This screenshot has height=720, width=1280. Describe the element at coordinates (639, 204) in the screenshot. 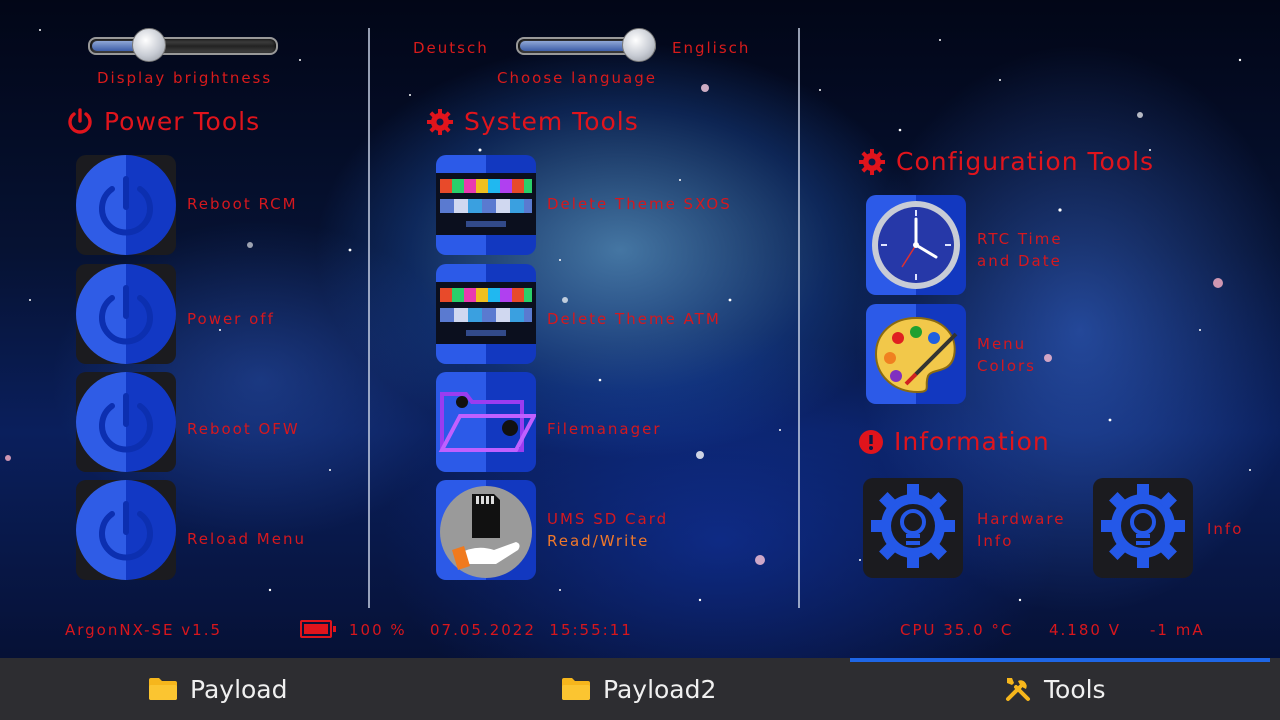

I see `delete-theme-sxos-label: Delete Theme SXOS` at that location.